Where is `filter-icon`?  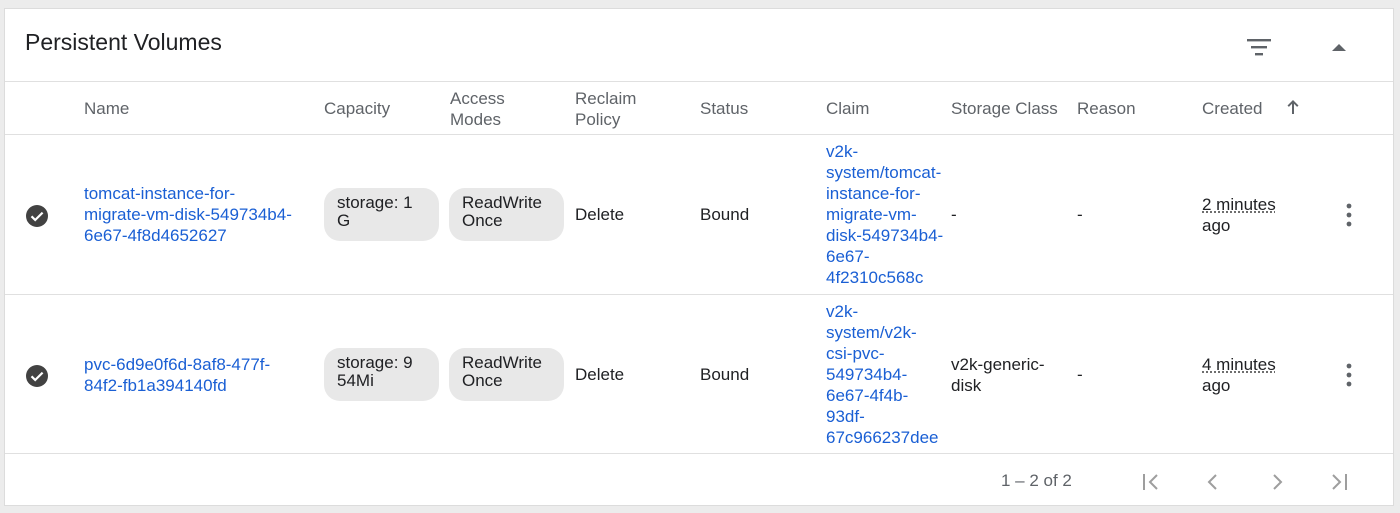 filter-icon is located at coordinates (1259, 47).